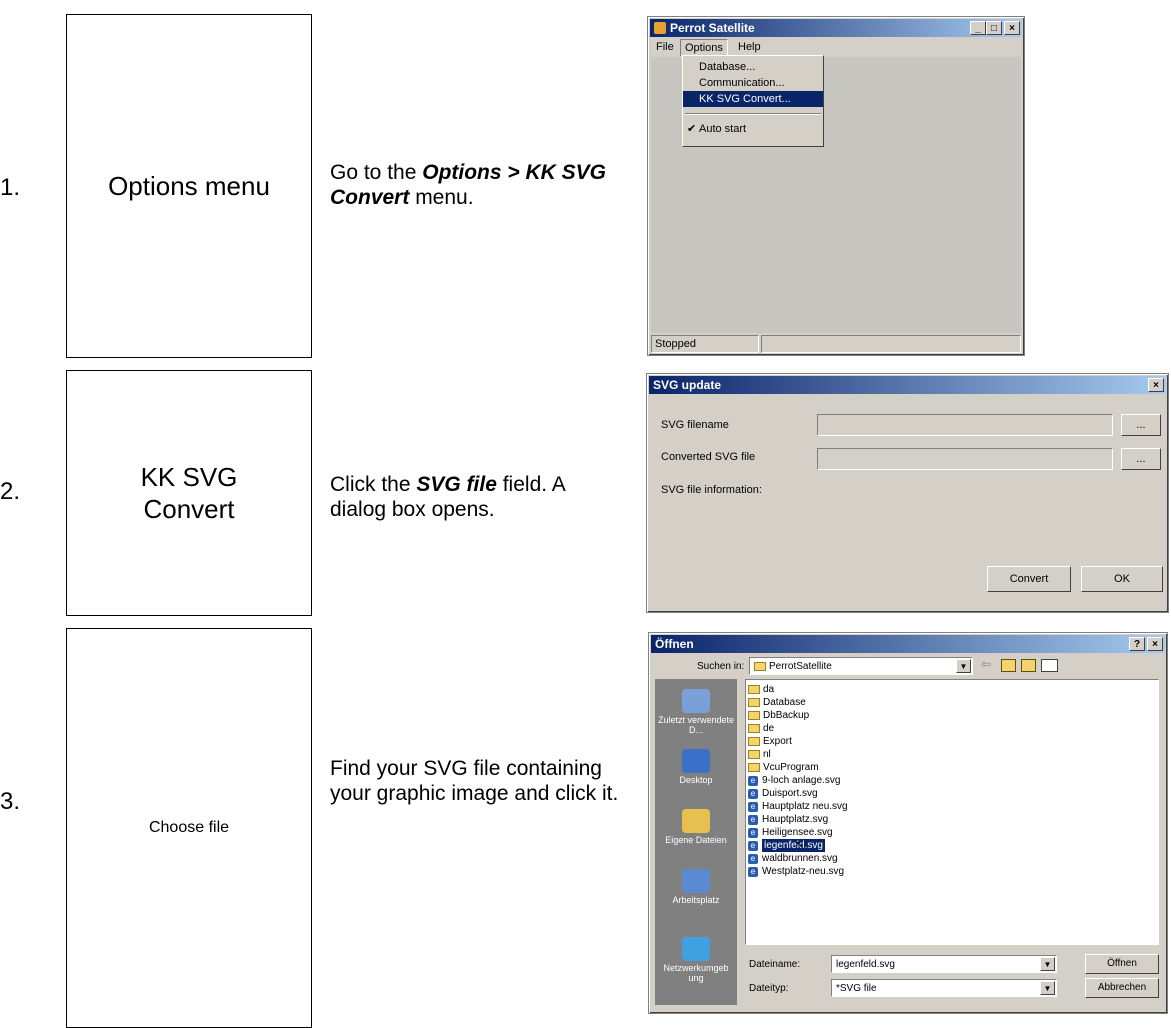 The width and height of the screenshot is (1171, 1028). Describe the element at coordinates (952, 780) in the screenshot. I see `list-item: e 9-loch anlage.svg` at that location.